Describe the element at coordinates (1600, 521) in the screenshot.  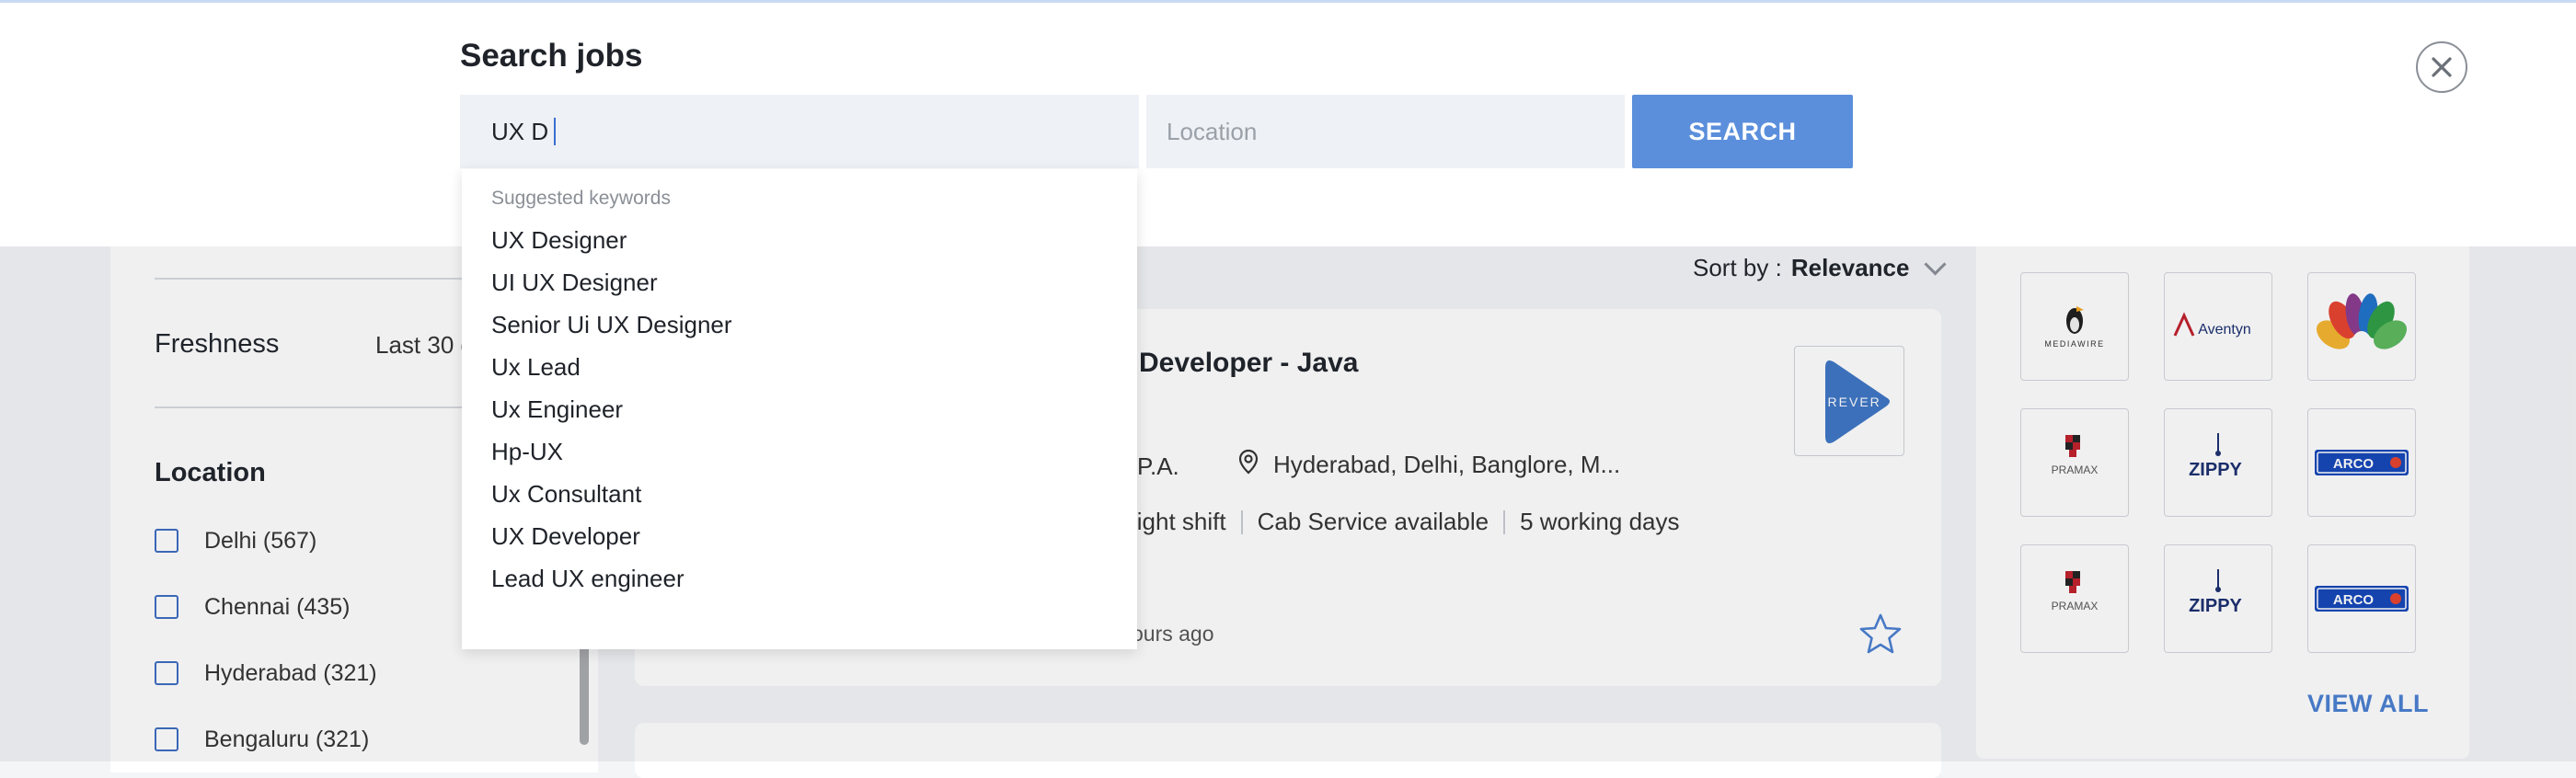
I see `job-tag: 5 working days` at that location.